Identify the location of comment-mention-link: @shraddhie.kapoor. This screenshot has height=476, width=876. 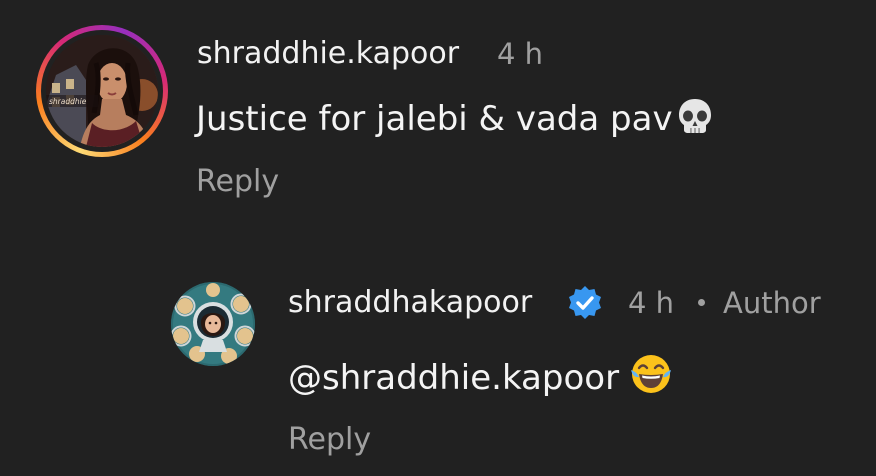
(453, 378).